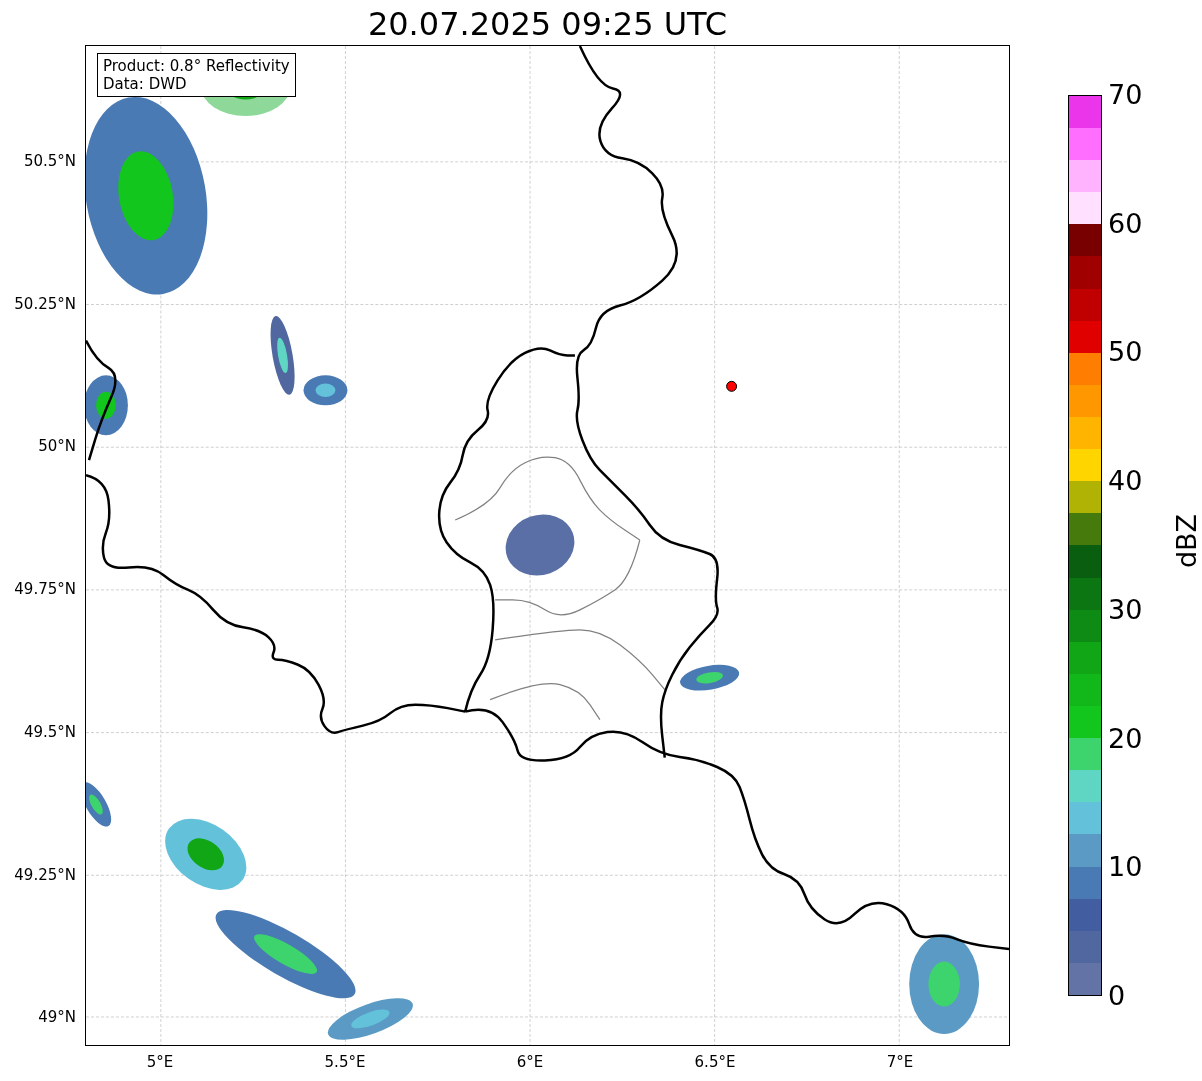 Image resolution: width=1202 pixels, height=1081 pixels. What do you see at coordinates (1117, 996) in the screenshot?
I see `colorbar-tick-label: 0` at bounding box center [1117, 996].